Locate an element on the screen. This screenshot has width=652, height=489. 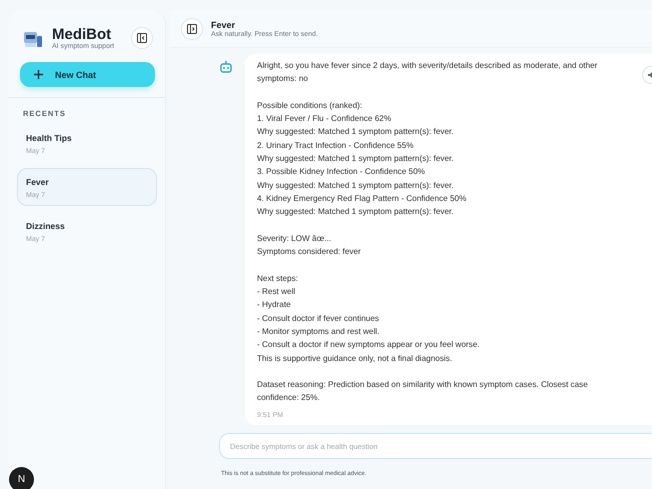
chat-title: Dizziness is located at coordinates (46, 226).